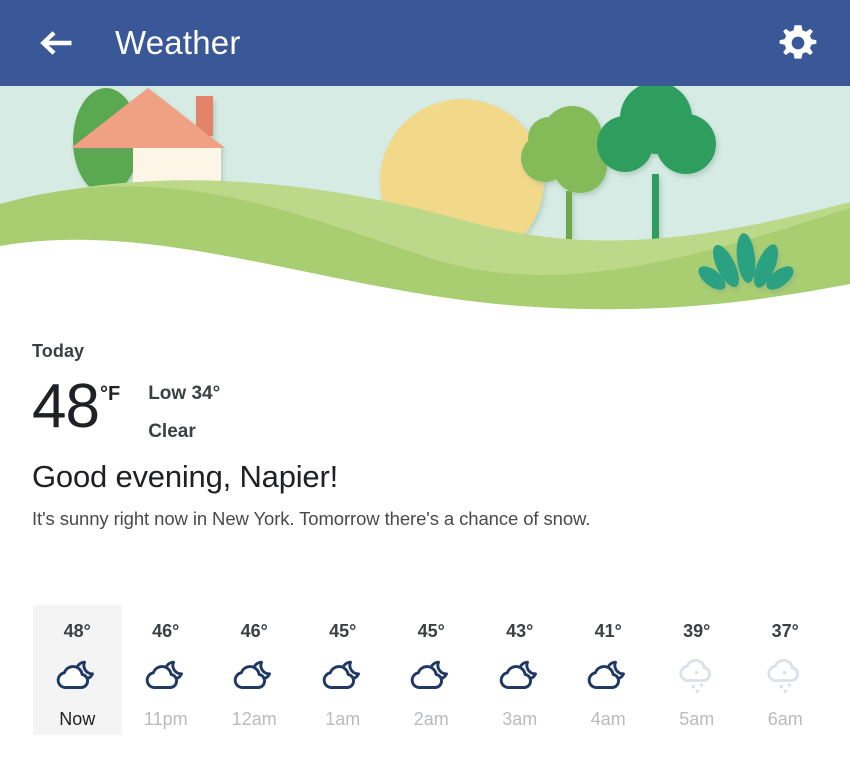 The image size is (850, 770). I want to click on current-temperature: 48, so click(66, 406).